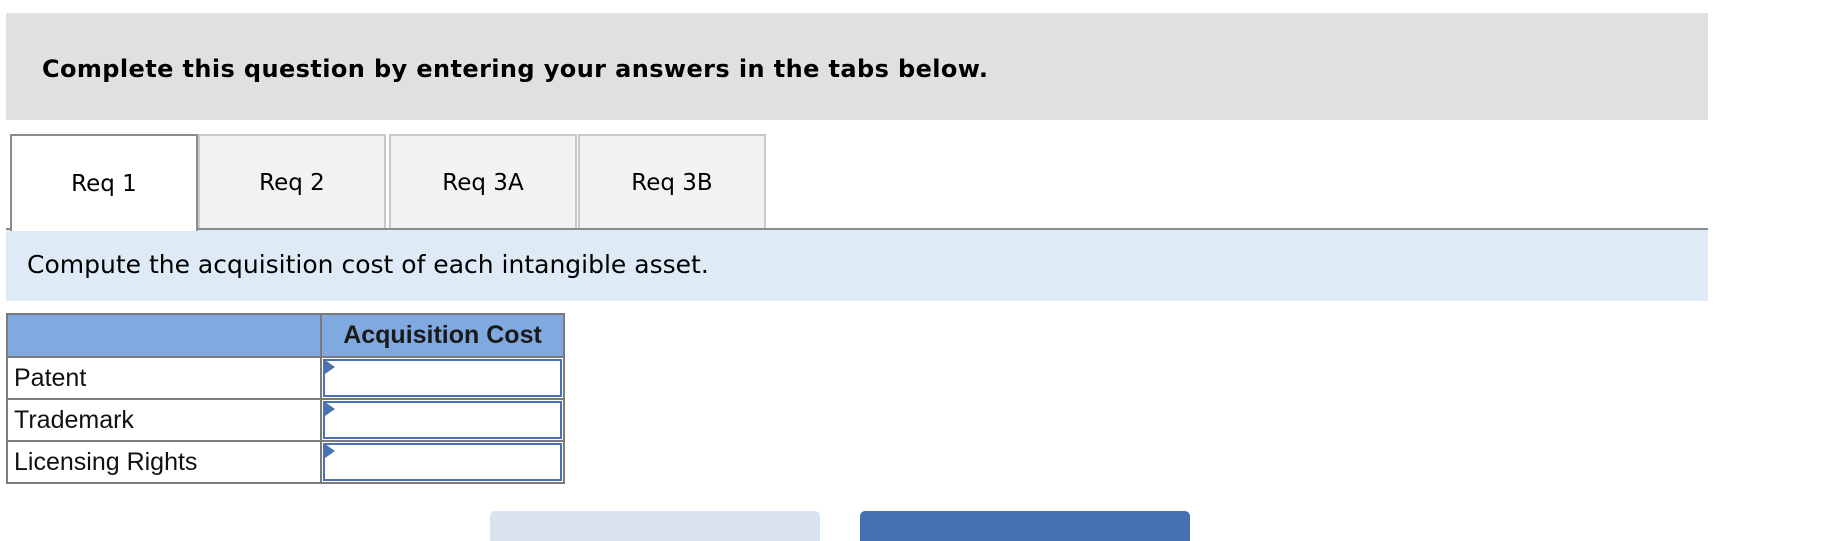  I want to click on column-header-item, so click(164, 335).